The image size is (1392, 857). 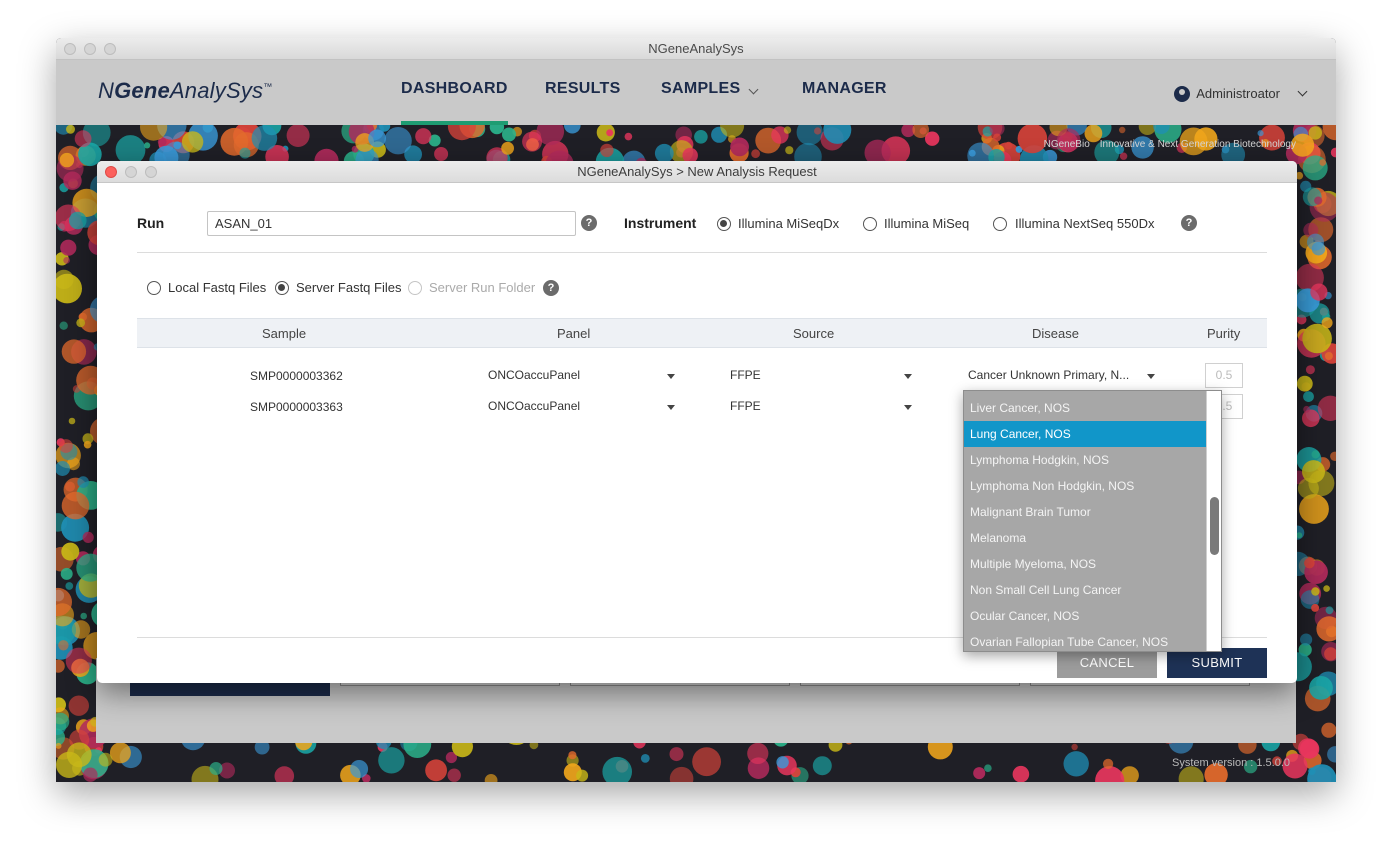 I want to click on server-run-folder-radio, so click(x=415, y=288).